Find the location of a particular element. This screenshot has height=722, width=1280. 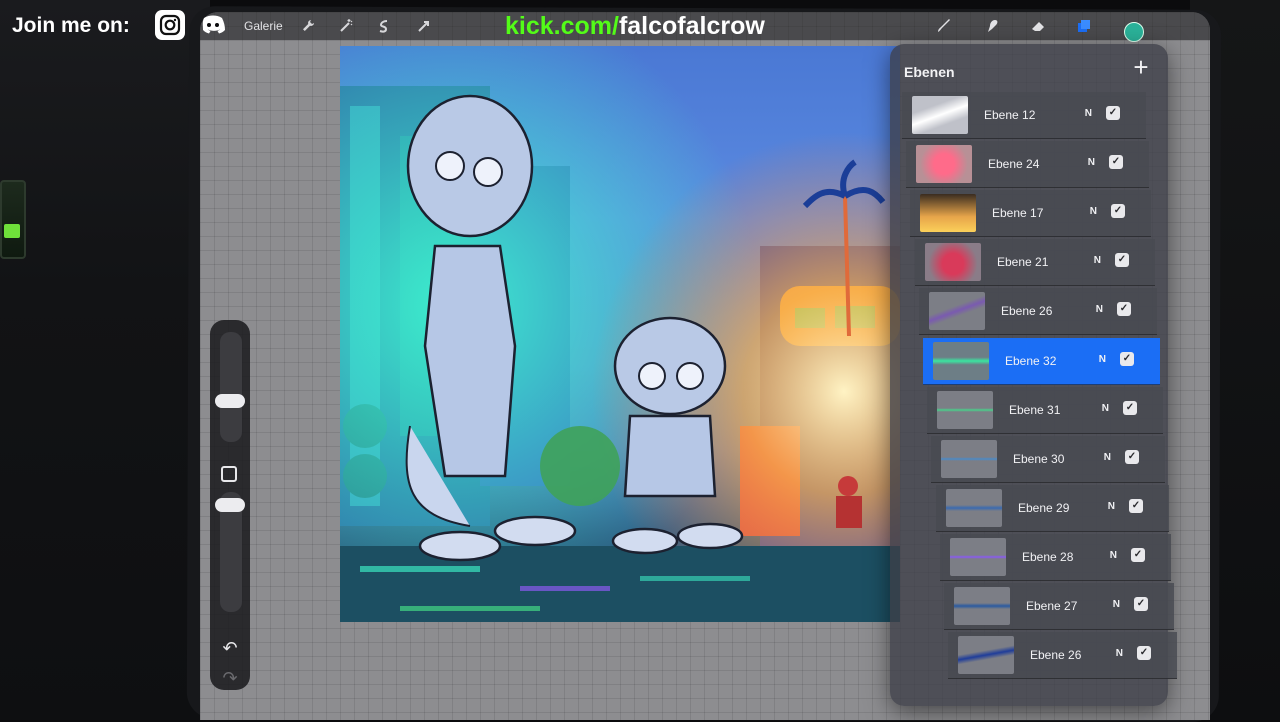

layer-row: Ebene 17 N ✓ is located at coordinates (1030, 214).